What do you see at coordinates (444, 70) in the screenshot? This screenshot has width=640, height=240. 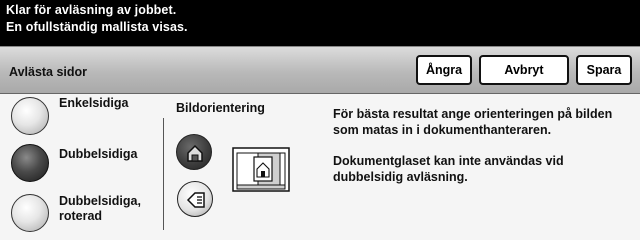 I see `undo-button: Ångra` at bounding box center [444, 70].